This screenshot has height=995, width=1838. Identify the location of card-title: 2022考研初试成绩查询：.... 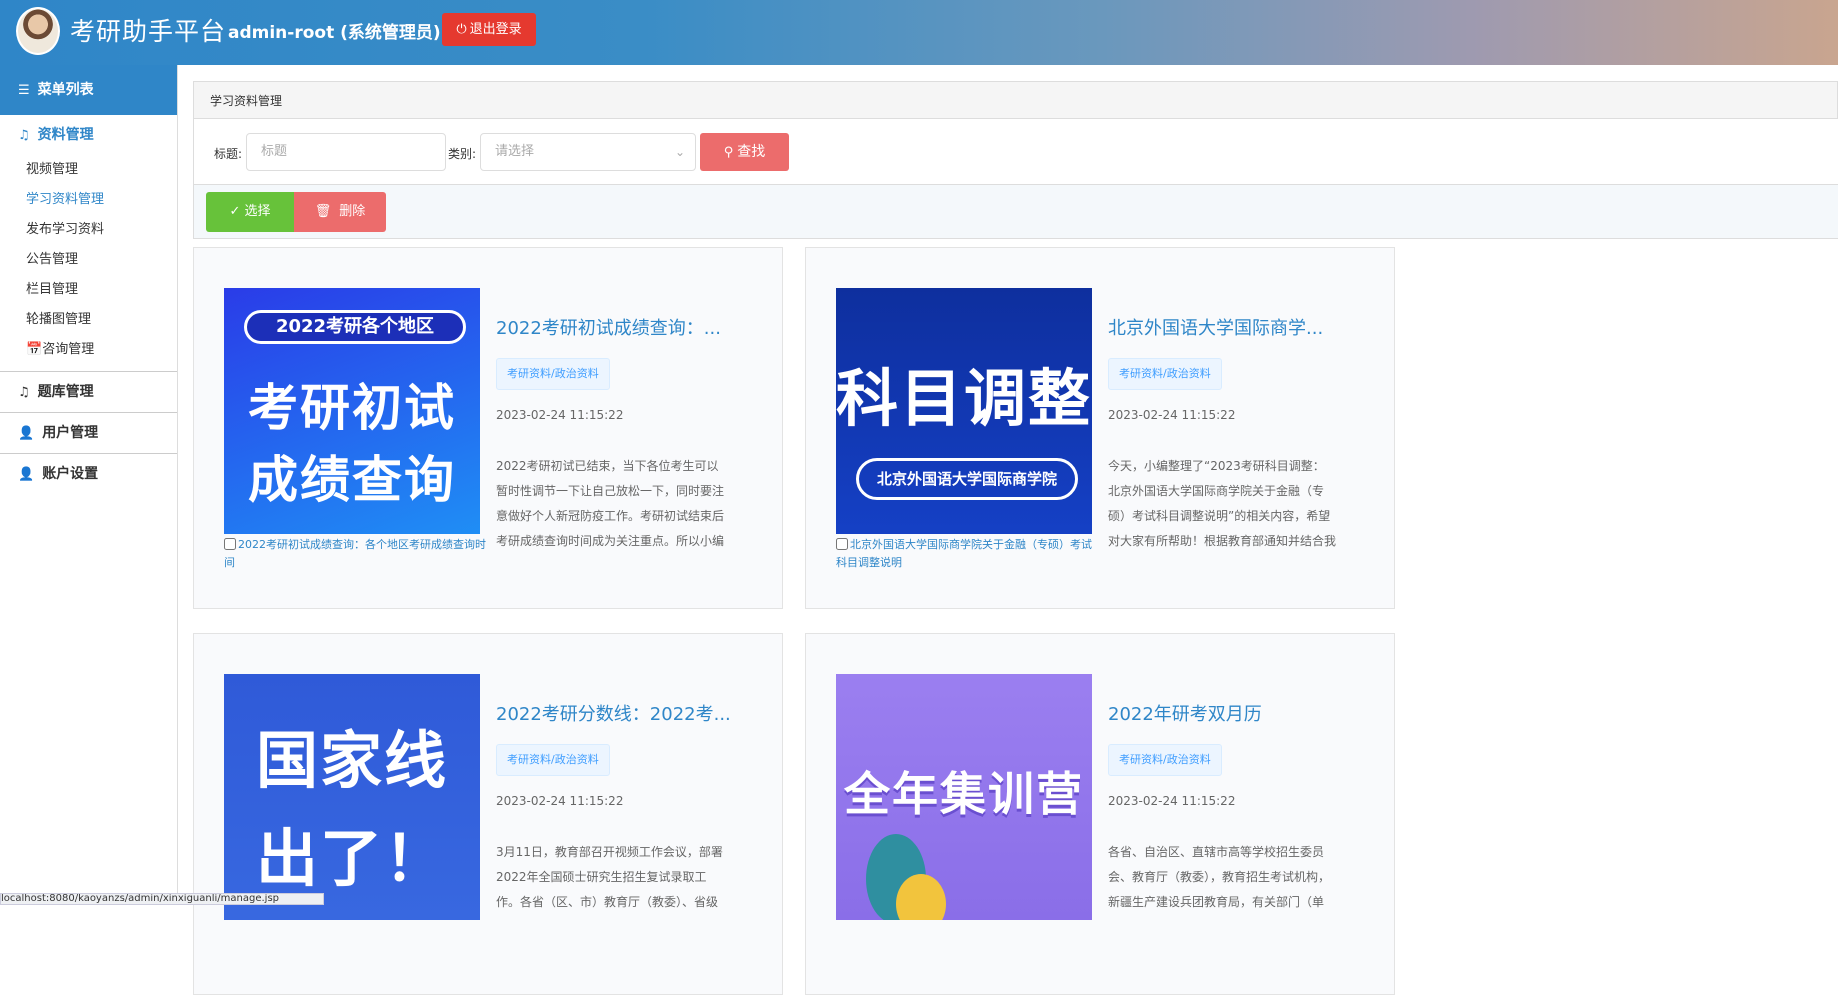
(616, 327).